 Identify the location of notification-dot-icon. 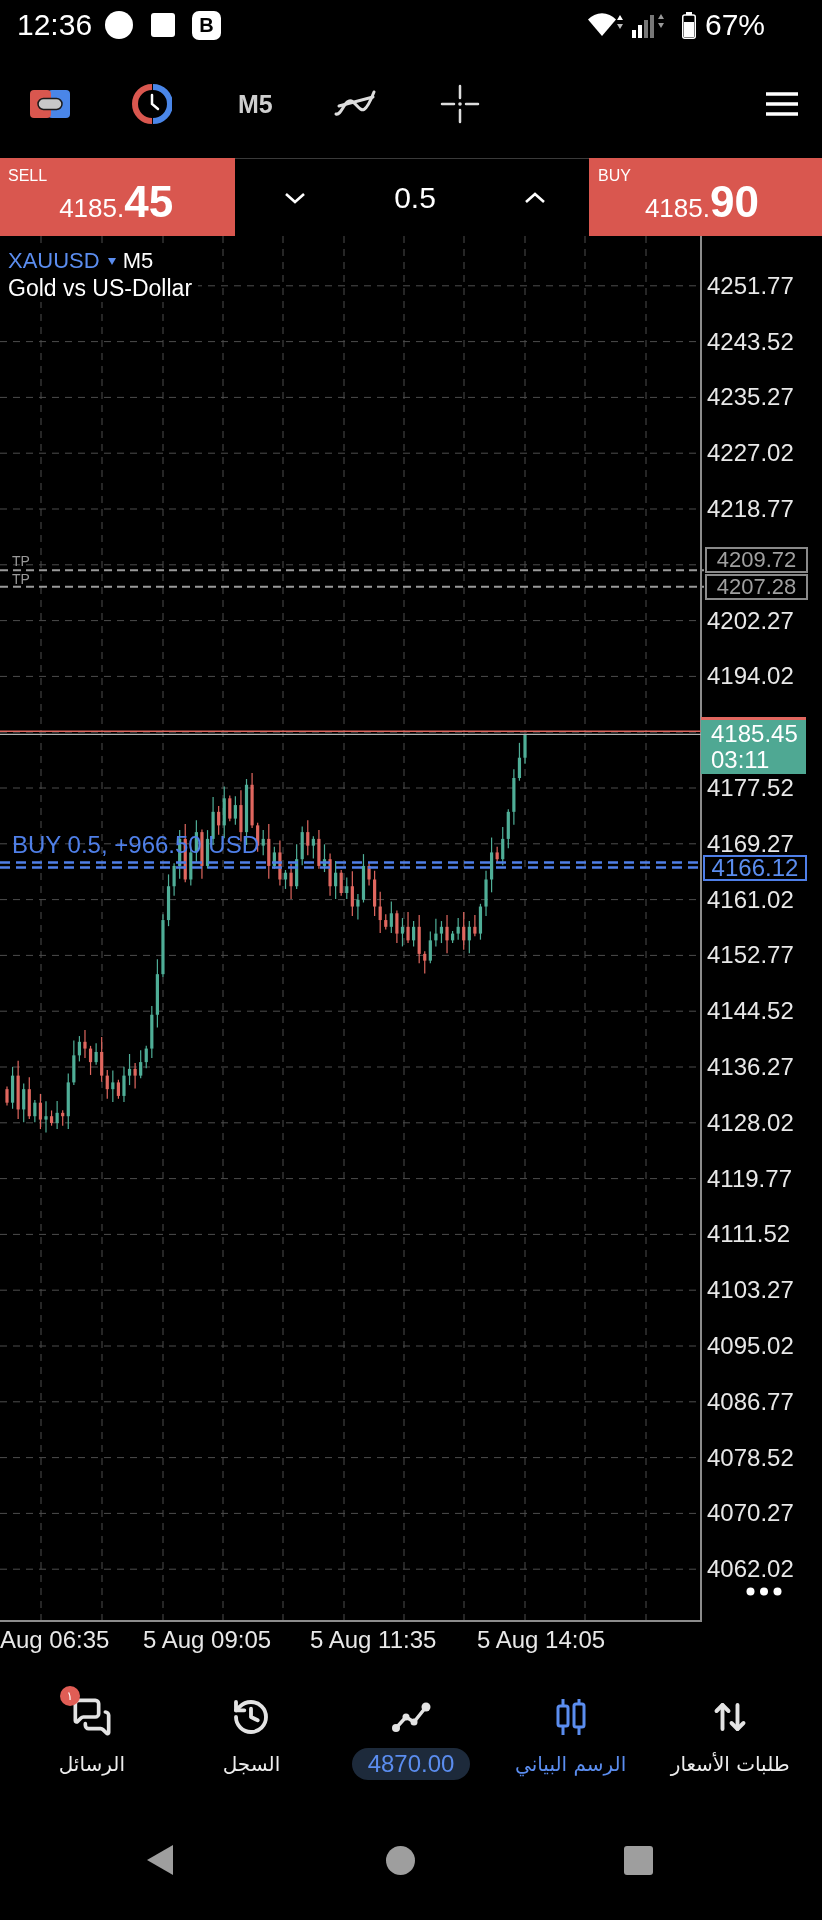
(119, 25).